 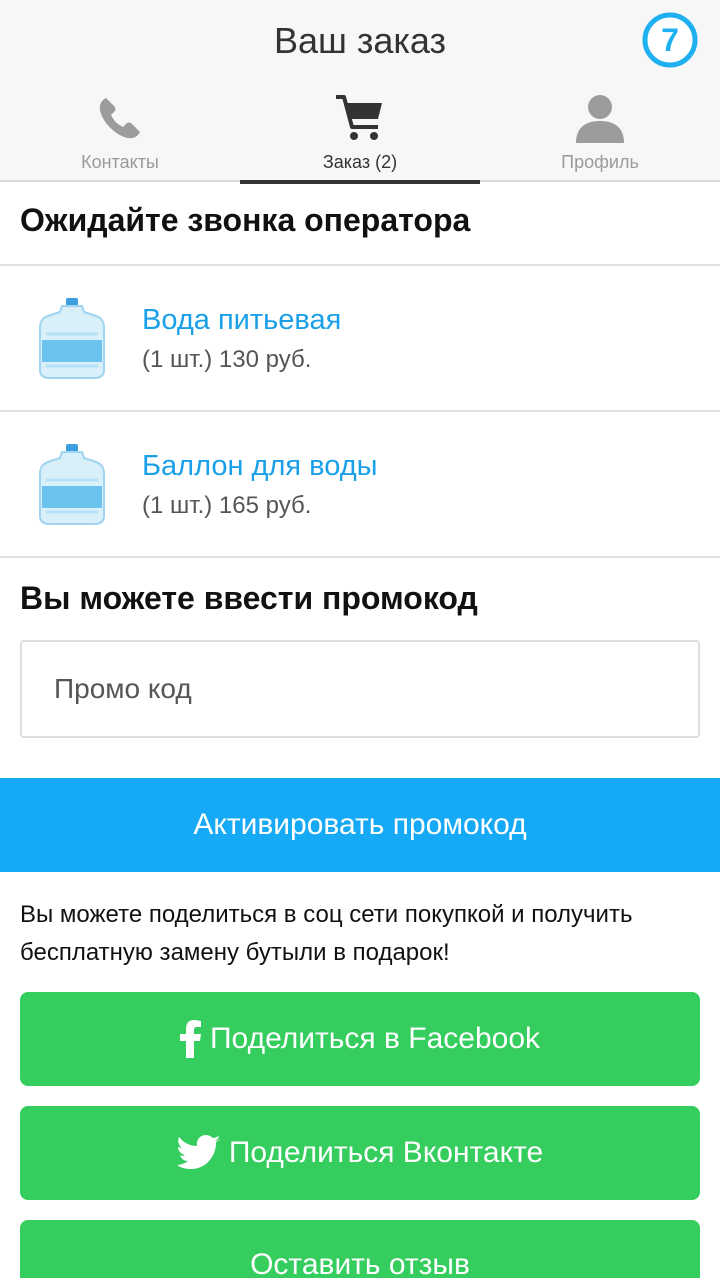 What do you see at coordinates (600, 162) in the screenshot?
I see `tab-profile-label: Профиль` at bounding box center [600, 162].